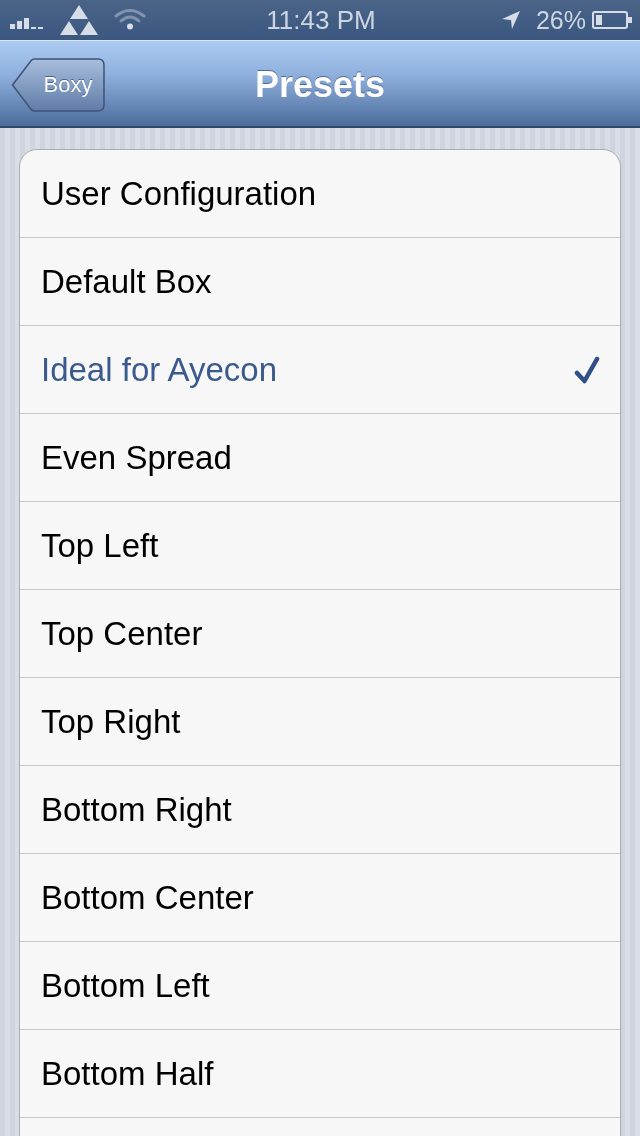  What do you see at coordinates (320, 282) in the screenshot?
I see `preset-row: Default Box` at bounding box center [320, 282].